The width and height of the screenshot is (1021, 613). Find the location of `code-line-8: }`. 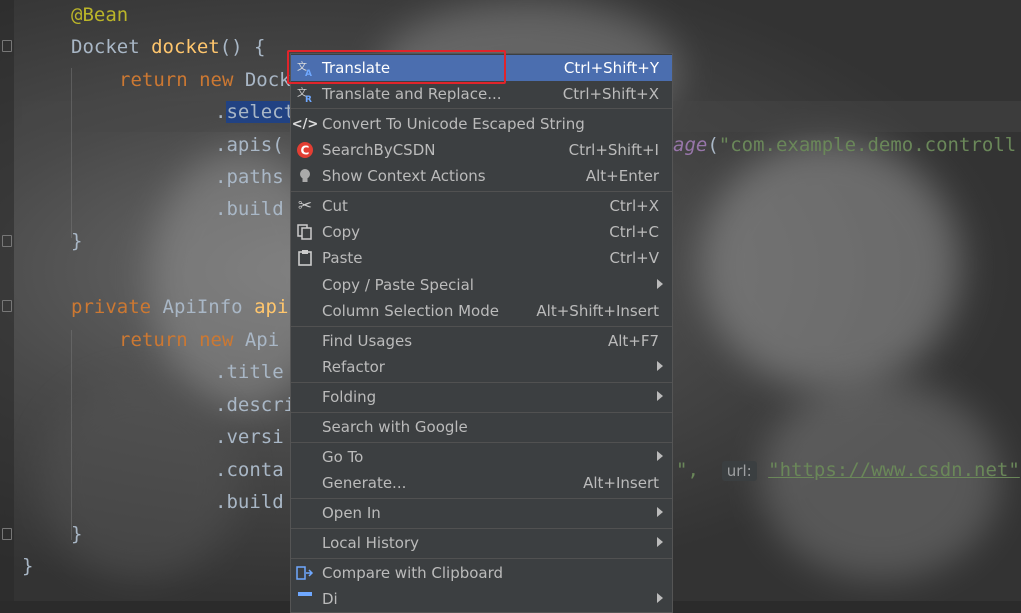

code-line-8: } is located at coordinates (77, 241).